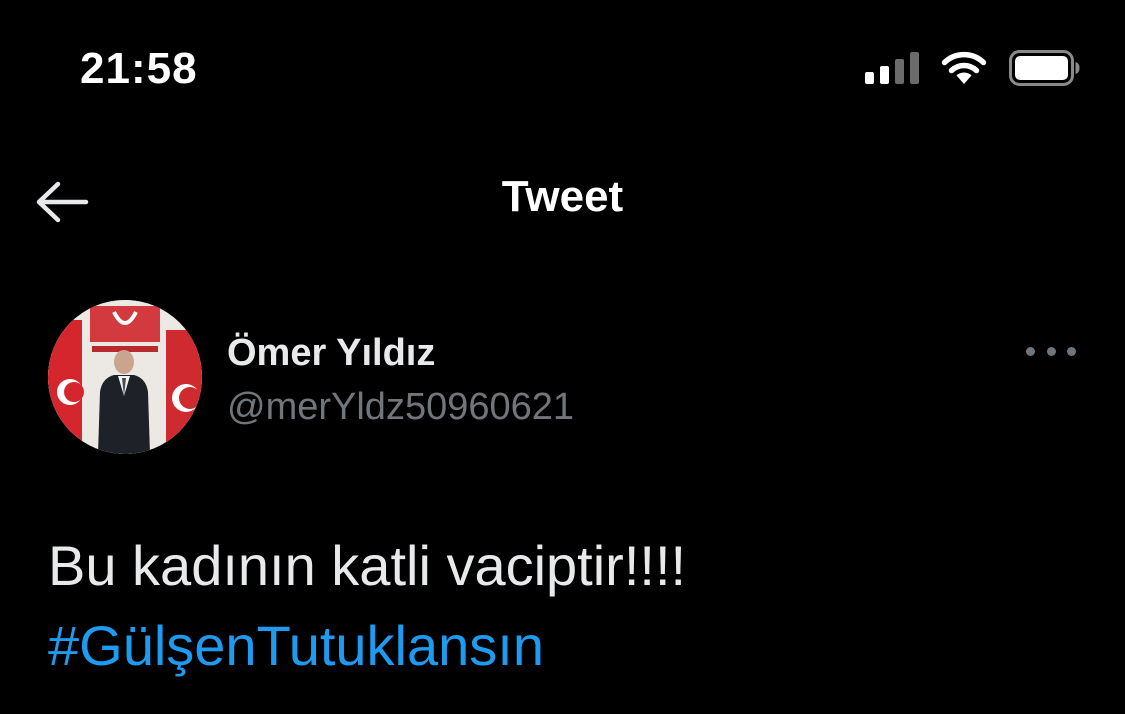  What do you see at coordinates (296, 646) in the screenshot?
I see `hashtag-link: #GülşenTutuklansın` at bounding box center [296, 646].